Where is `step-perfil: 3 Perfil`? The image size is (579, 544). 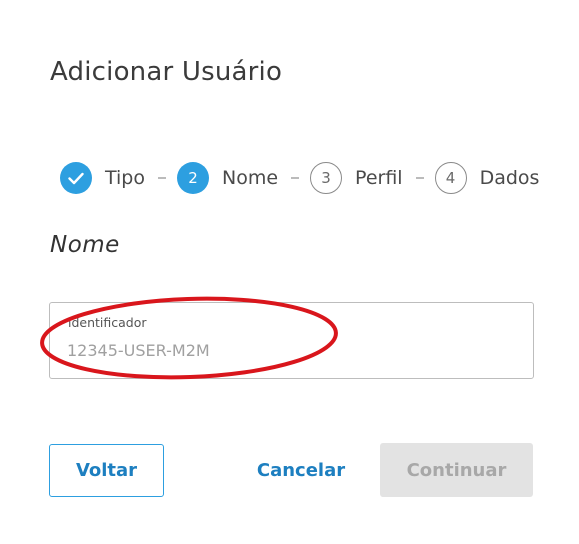 step-perfil: 3 Perfil is located at coordinates (356, 178).